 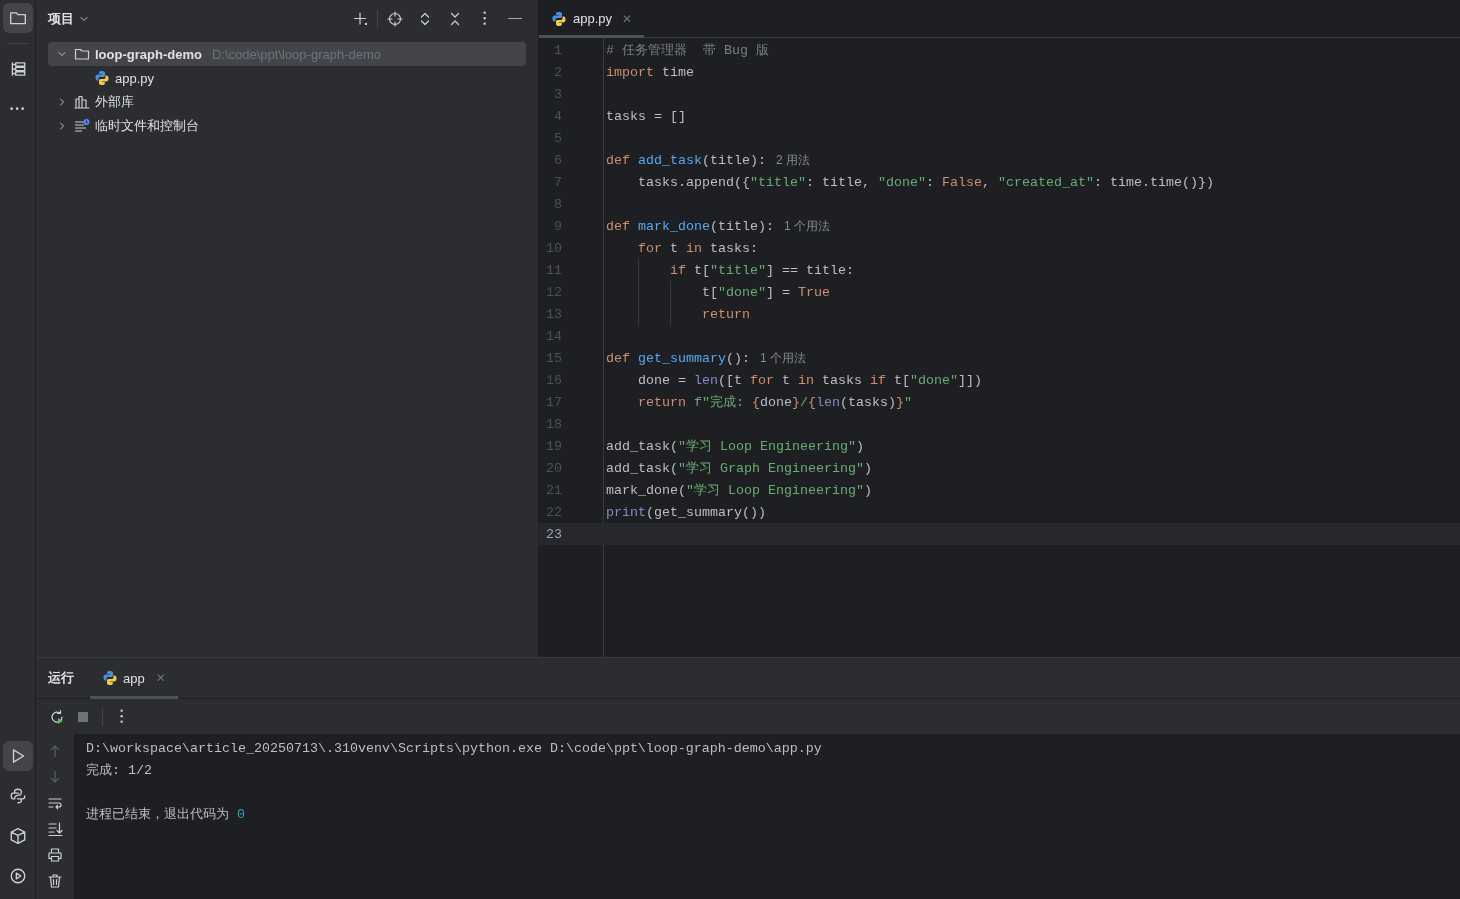 I want to click on code-line: def mark_done(title):, so click(x=690, y=226).